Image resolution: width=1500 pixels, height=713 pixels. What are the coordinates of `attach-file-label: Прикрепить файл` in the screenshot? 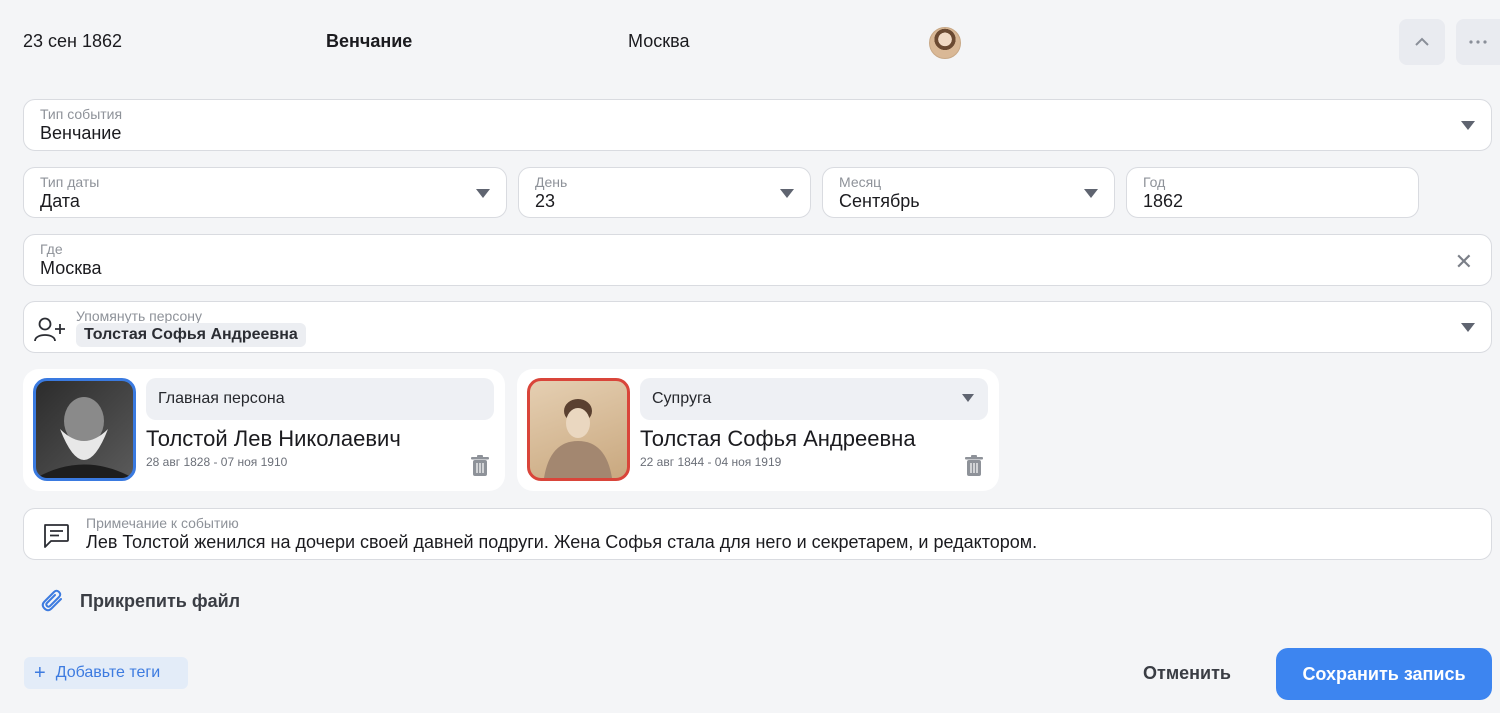 It's located at (160, 600).